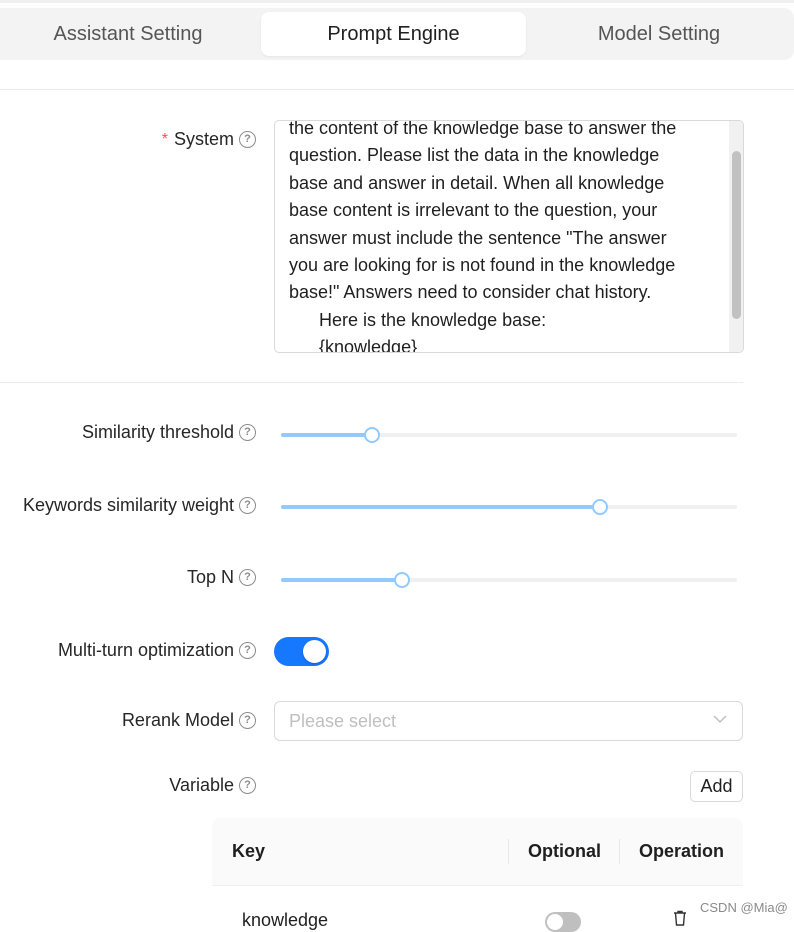 This screenshot has width=794, height=932. Describe the element at coordinates (301, 651) in the screenshot. I see `multi-turn-toggle` at that location.